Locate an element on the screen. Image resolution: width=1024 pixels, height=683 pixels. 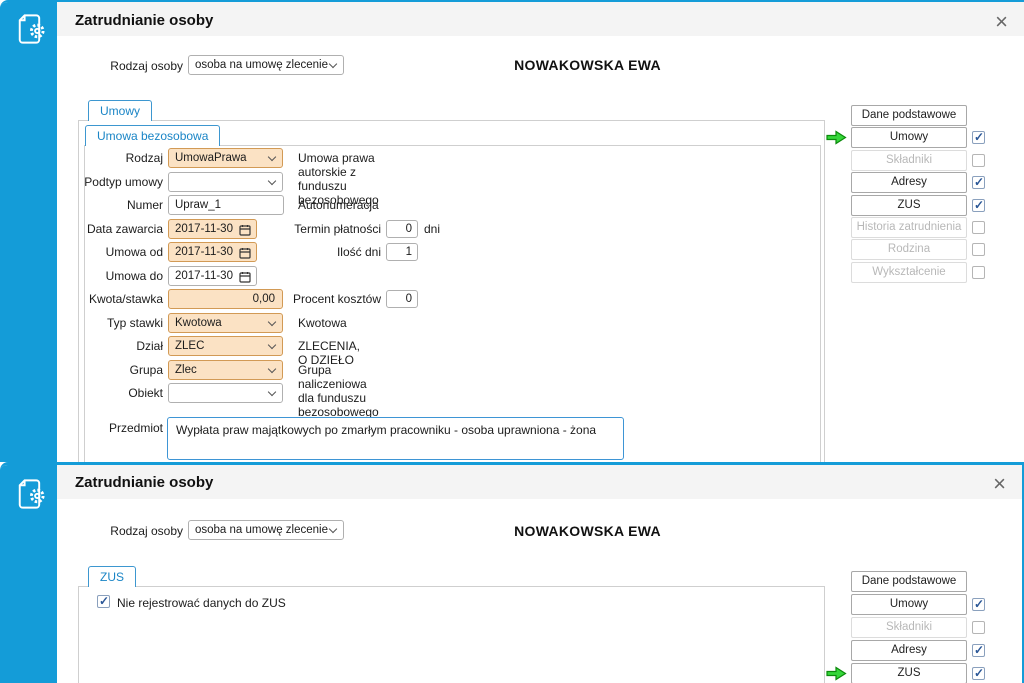
dzial-select: ZLEC is located at coordinates (225, 346).